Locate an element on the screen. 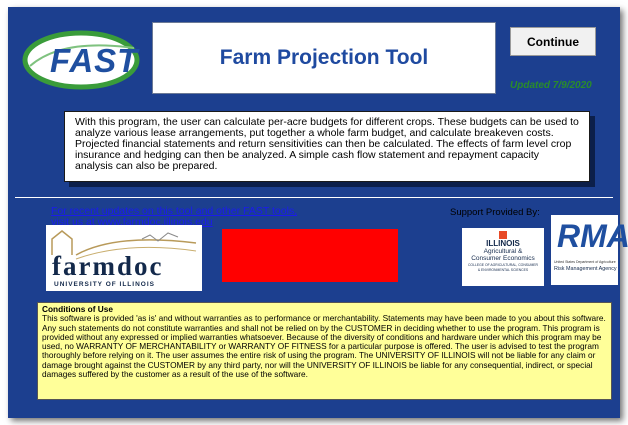 Image resolution: width=628 pixels, height=425 pixels. rma-line2: Risk Management Agency is located at coordinates (585, 269).